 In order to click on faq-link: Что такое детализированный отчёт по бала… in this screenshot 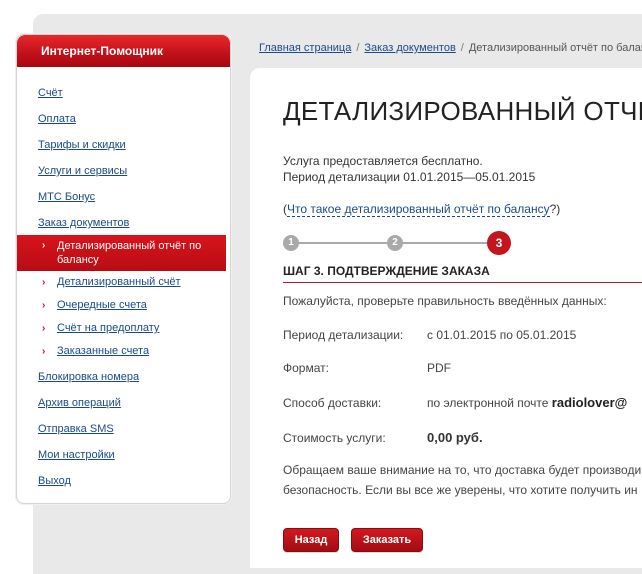, I will do `click(418, 209)`.